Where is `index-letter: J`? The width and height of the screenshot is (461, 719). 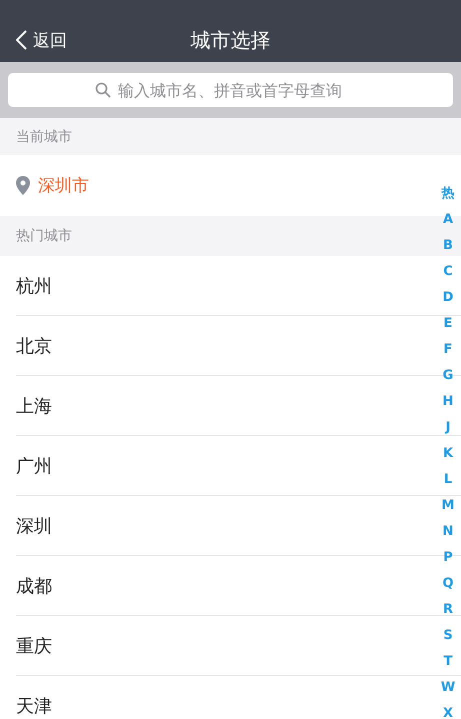 index-letter: J is located at coordinates (448, 428).